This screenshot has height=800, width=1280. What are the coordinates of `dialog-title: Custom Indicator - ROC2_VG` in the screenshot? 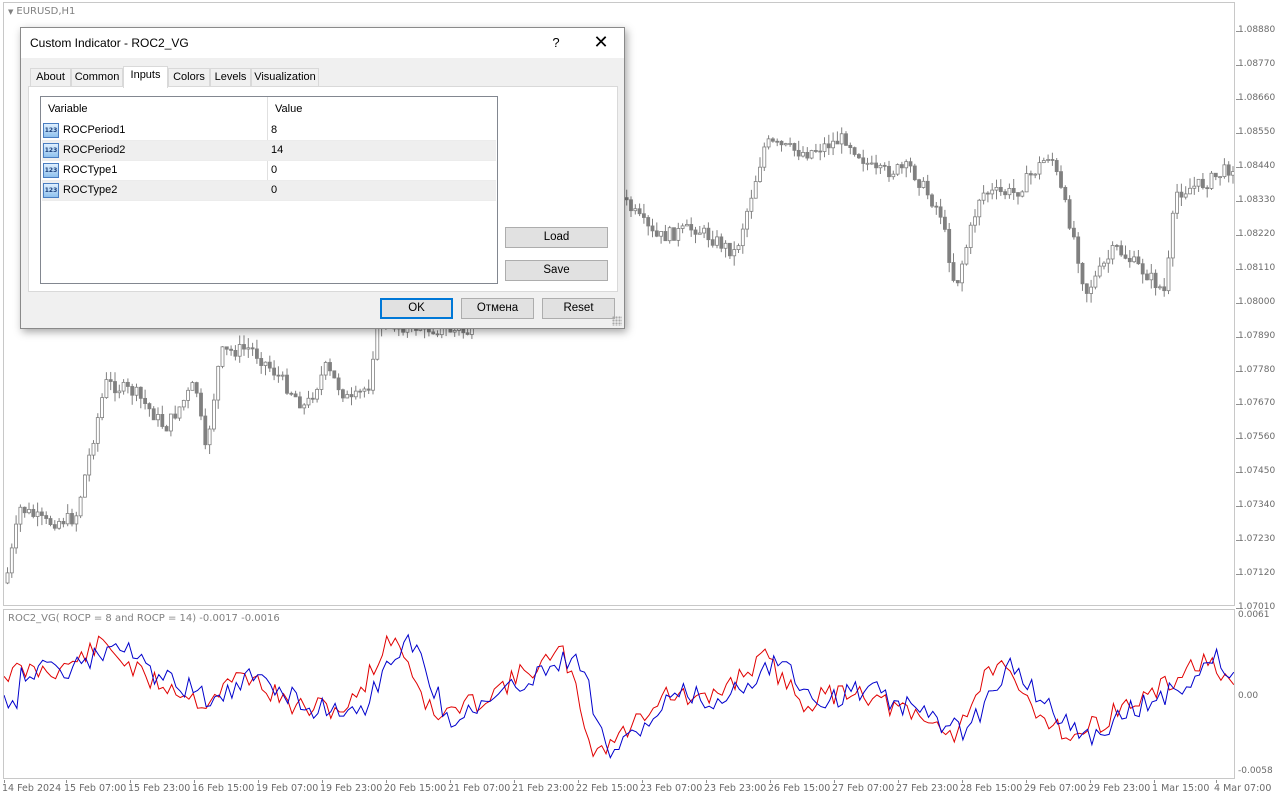 It's located at (109, 43).